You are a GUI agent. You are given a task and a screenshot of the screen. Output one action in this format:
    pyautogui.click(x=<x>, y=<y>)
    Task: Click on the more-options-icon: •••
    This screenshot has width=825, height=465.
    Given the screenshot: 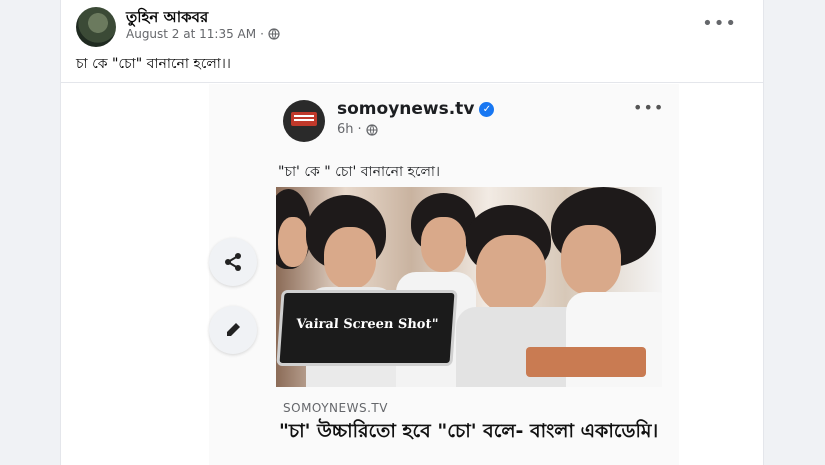 What is the action you would take?
    pyautogui.click(x=719, y=23)
    